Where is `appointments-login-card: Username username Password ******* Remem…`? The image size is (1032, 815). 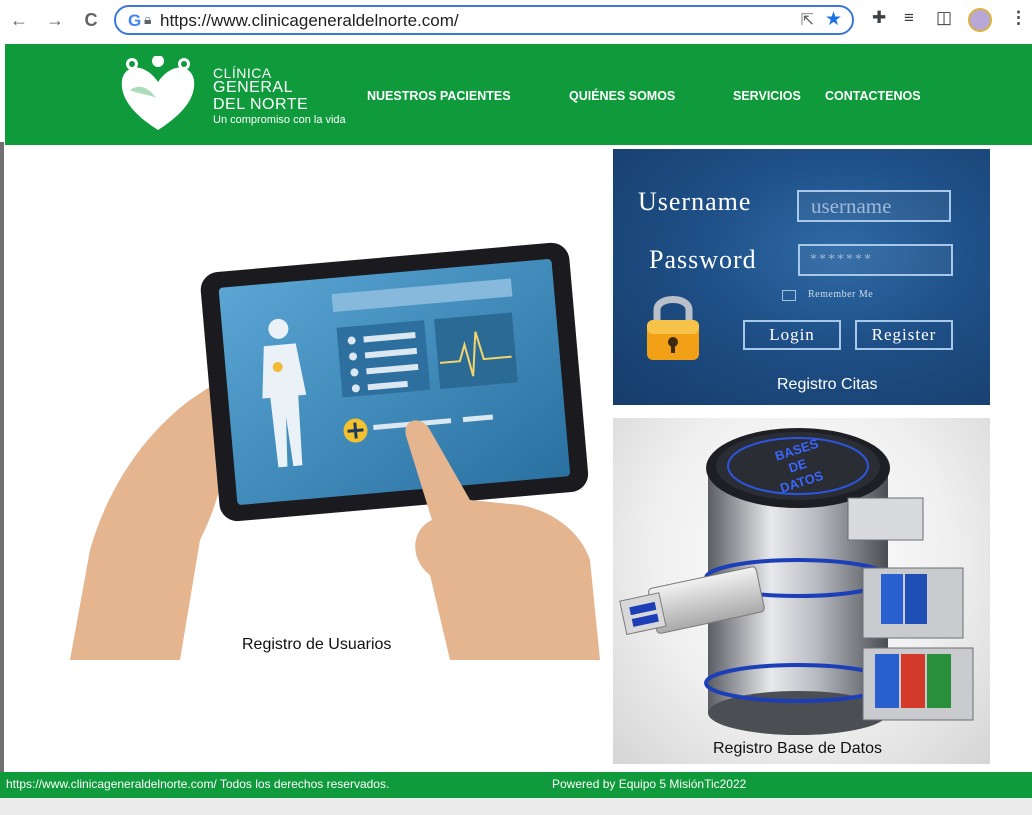 appointments-login-card: Username username Password ******* Remem… is located at coordinates (801, 277).